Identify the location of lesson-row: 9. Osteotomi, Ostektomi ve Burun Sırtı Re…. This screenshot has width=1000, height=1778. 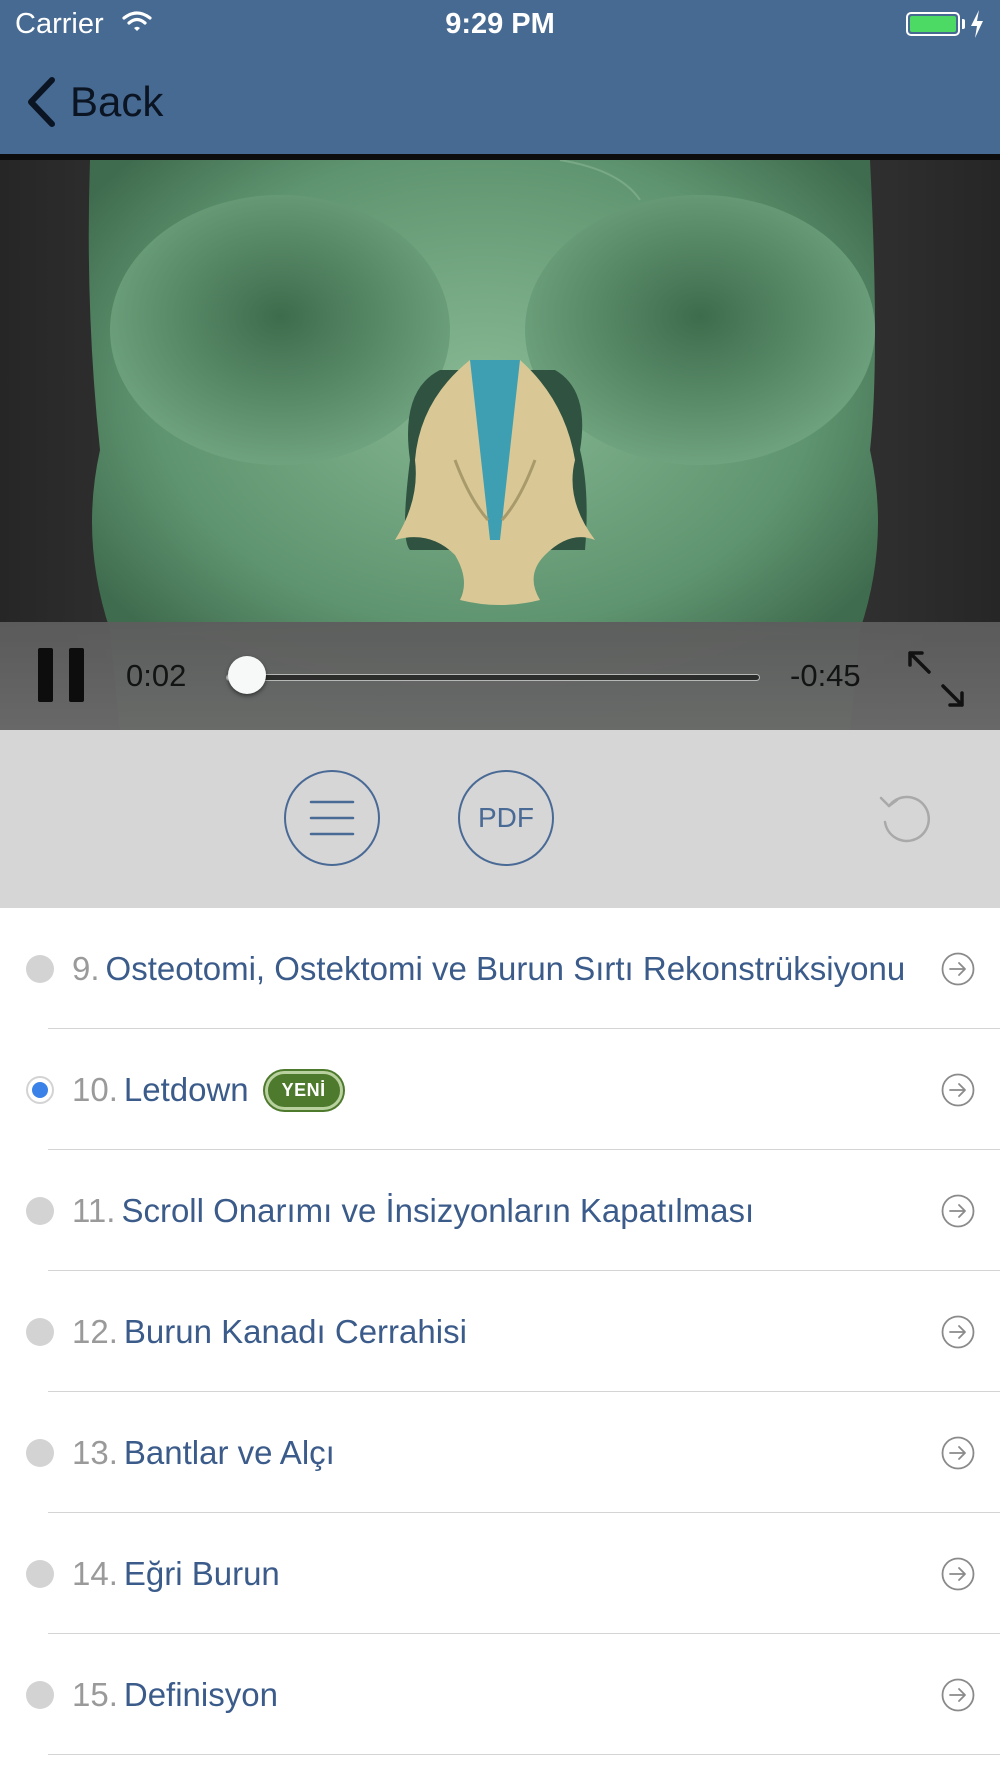
(500, 968).